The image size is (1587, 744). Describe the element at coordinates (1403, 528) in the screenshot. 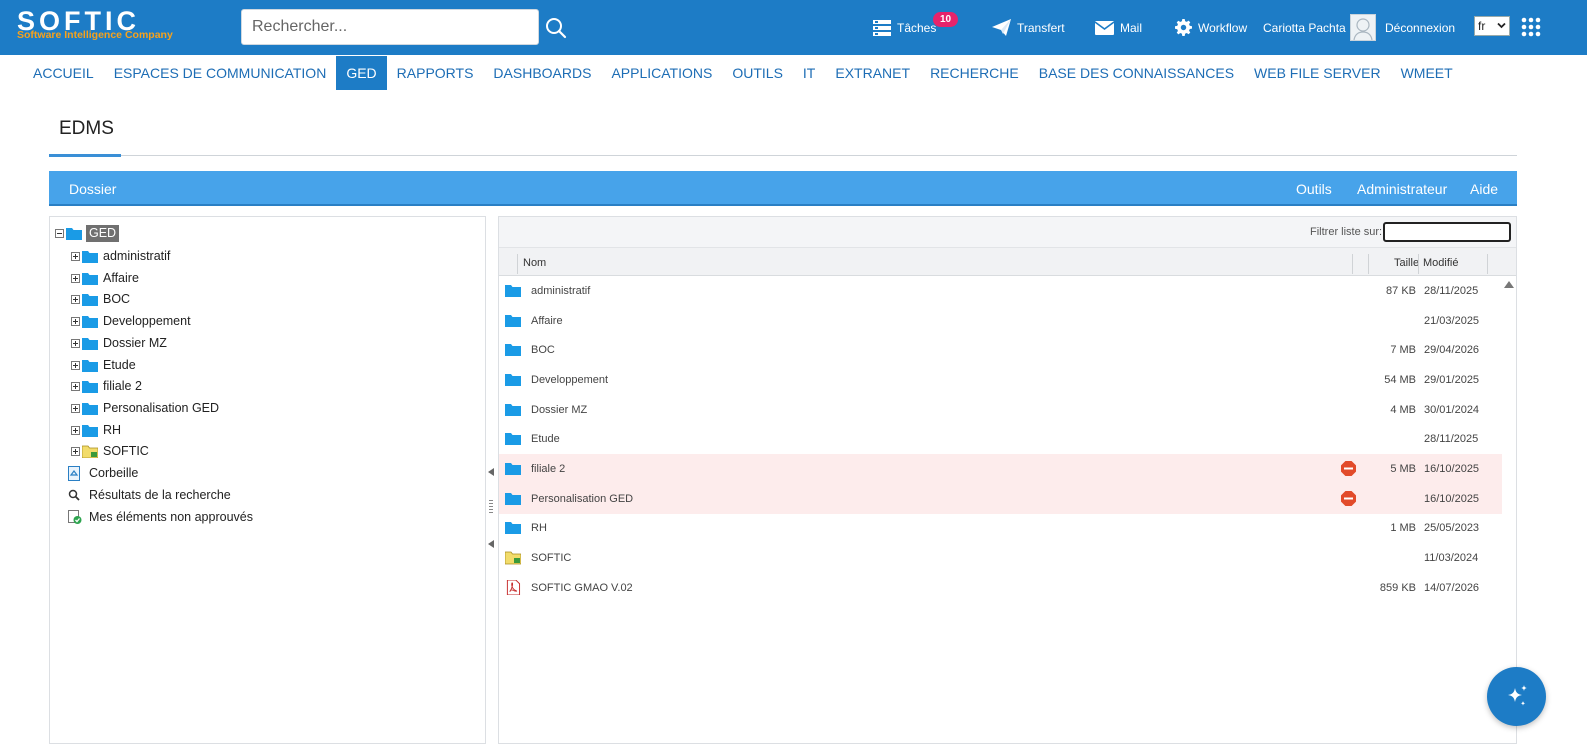

I see `item-size: 1 MB` at that location.